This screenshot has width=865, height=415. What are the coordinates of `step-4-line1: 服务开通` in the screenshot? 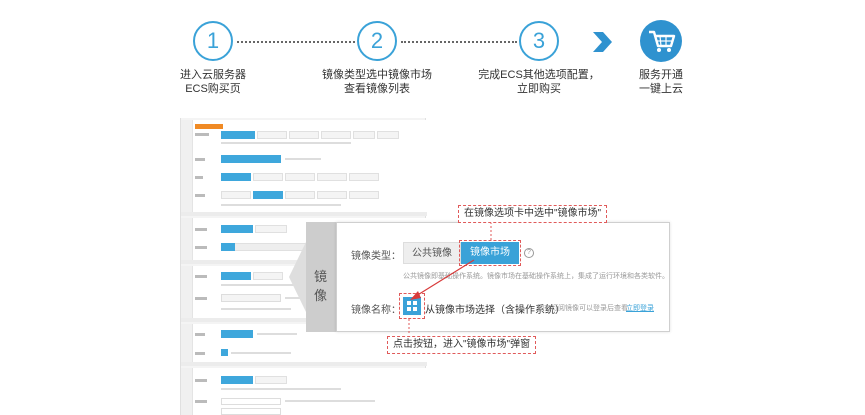 It's located at (661, 75).